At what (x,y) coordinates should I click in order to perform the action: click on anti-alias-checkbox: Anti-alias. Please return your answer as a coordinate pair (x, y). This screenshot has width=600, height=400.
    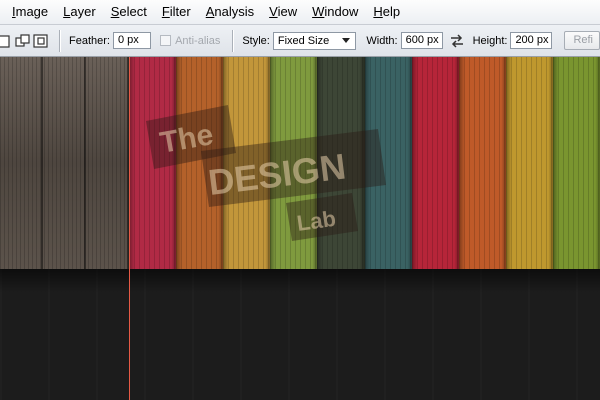
    Looking at the image, I should click on (190, 41).